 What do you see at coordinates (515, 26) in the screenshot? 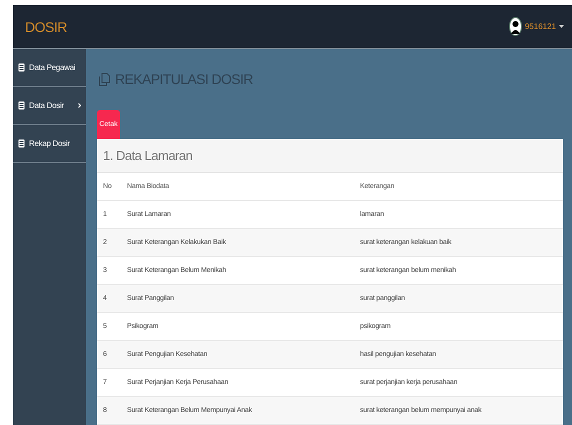
I see `user-avatar-icon` at bounding box center [515, 26].